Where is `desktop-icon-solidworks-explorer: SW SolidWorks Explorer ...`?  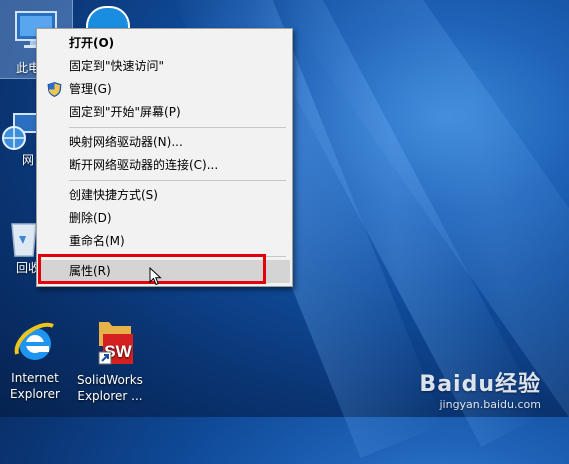
desktop-icon-solidworks-explorer: SW SolidWorks Explorer ... is located at coordinates (110, 361).